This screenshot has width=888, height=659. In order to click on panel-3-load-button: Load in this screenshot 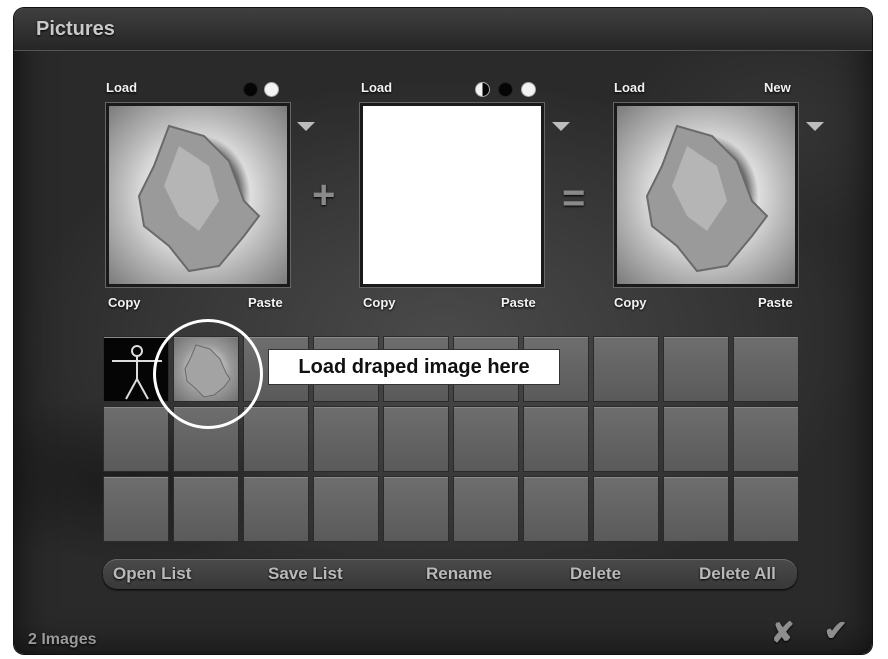, I will do `click(629, 87)`.